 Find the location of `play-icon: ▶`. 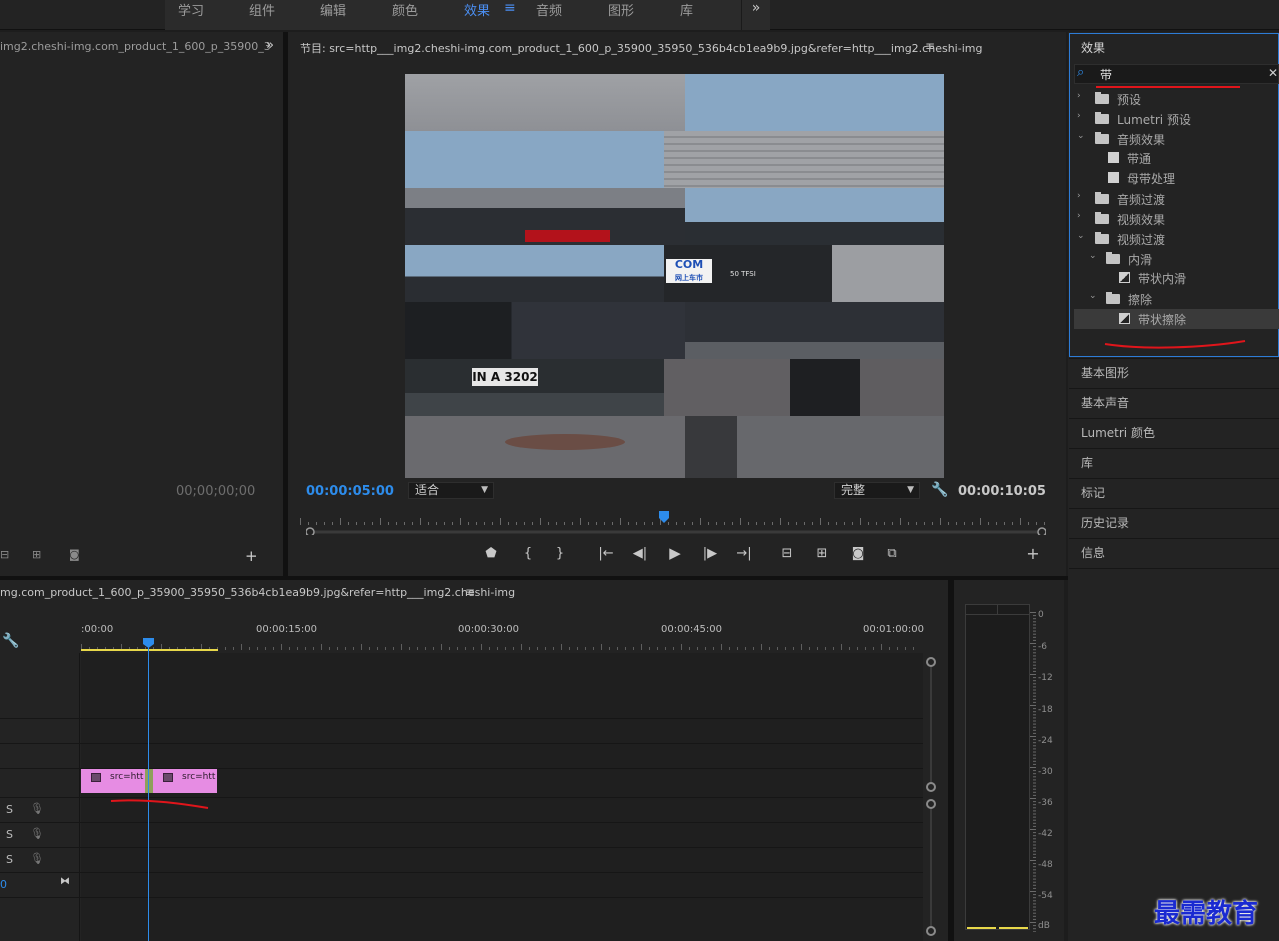

play-icon: ▶ is located at coordinates (675, 553).